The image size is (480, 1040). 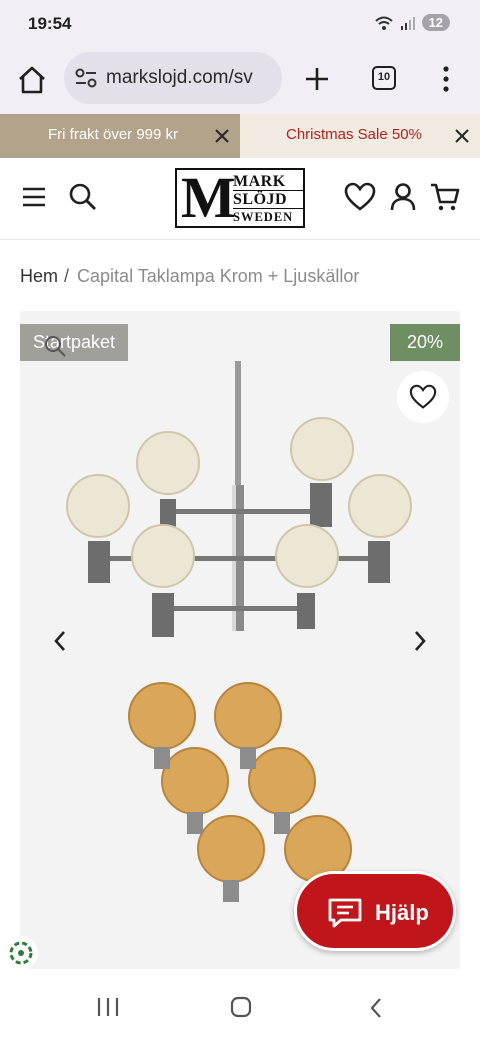 What do you see at coordinates (384, 78) in the screenshot?
I see `tab-switcher-button: 10` at bounding box center [384, 78].